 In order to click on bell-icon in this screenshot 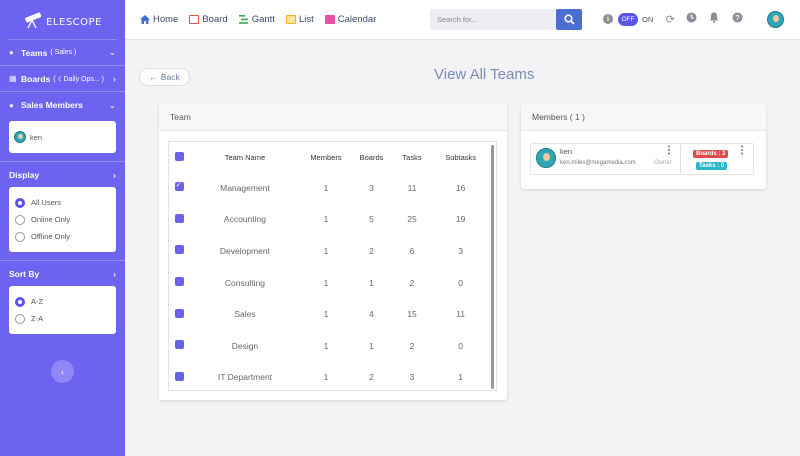, I will do `click(714, 19)`.